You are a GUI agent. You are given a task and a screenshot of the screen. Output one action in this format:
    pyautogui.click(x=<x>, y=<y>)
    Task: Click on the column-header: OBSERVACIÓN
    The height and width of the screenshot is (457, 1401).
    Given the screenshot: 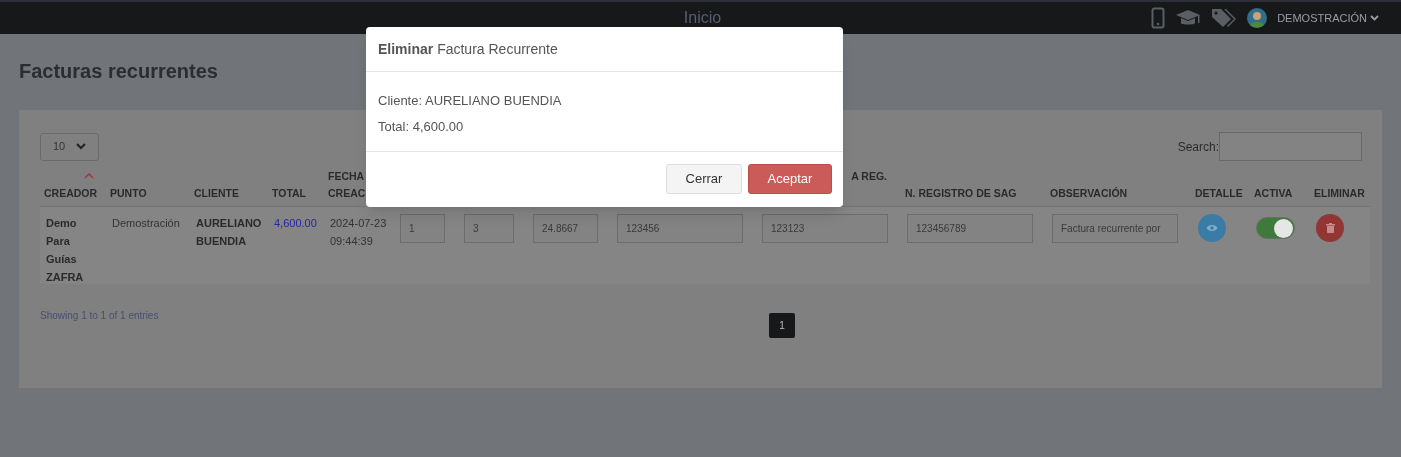 What is the action you would take?
    pyautogui.click(x=1118, y=193)
    